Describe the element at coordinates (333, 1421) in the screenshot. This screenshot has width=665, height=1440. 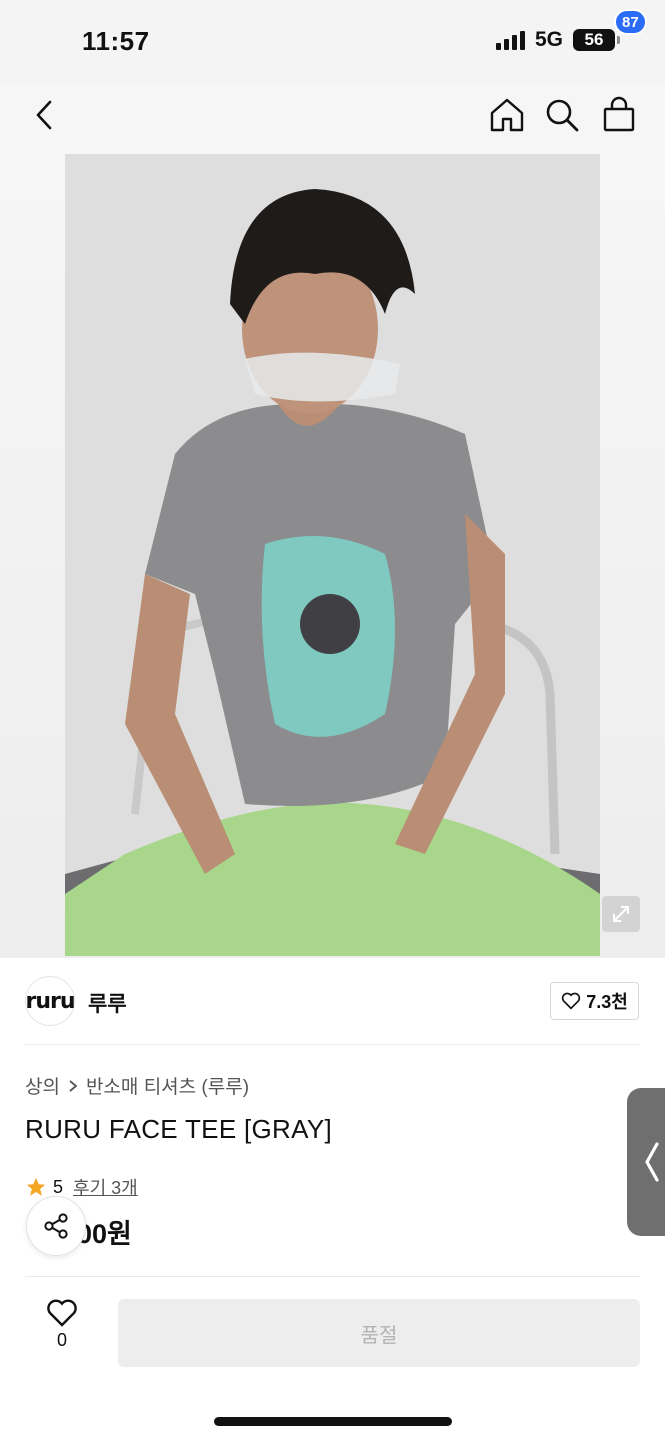
I see `home-indicator` at that location.